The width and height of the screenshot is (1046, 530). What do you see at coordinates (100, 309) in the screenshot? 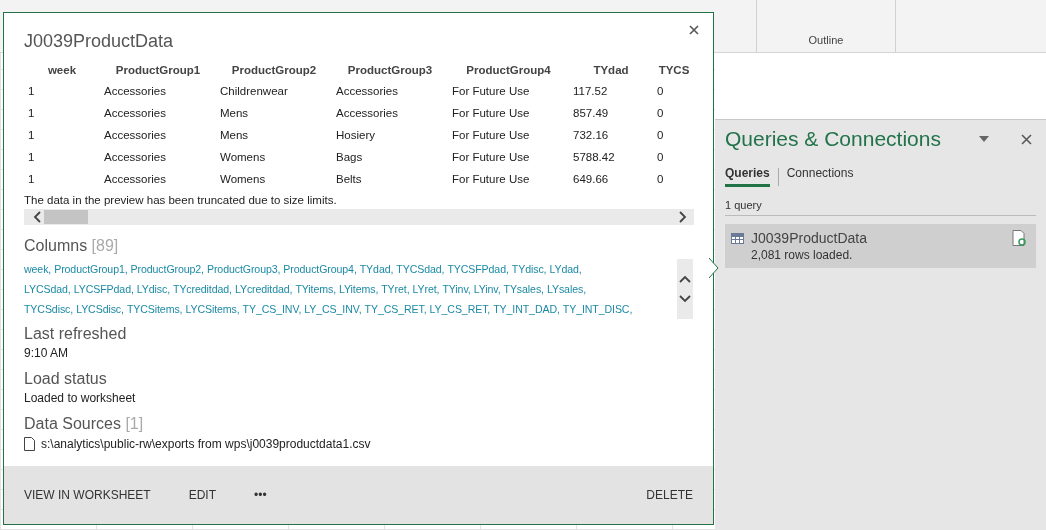
I see `column-link: LYCSdisc,` at bounding box center [100, 309].